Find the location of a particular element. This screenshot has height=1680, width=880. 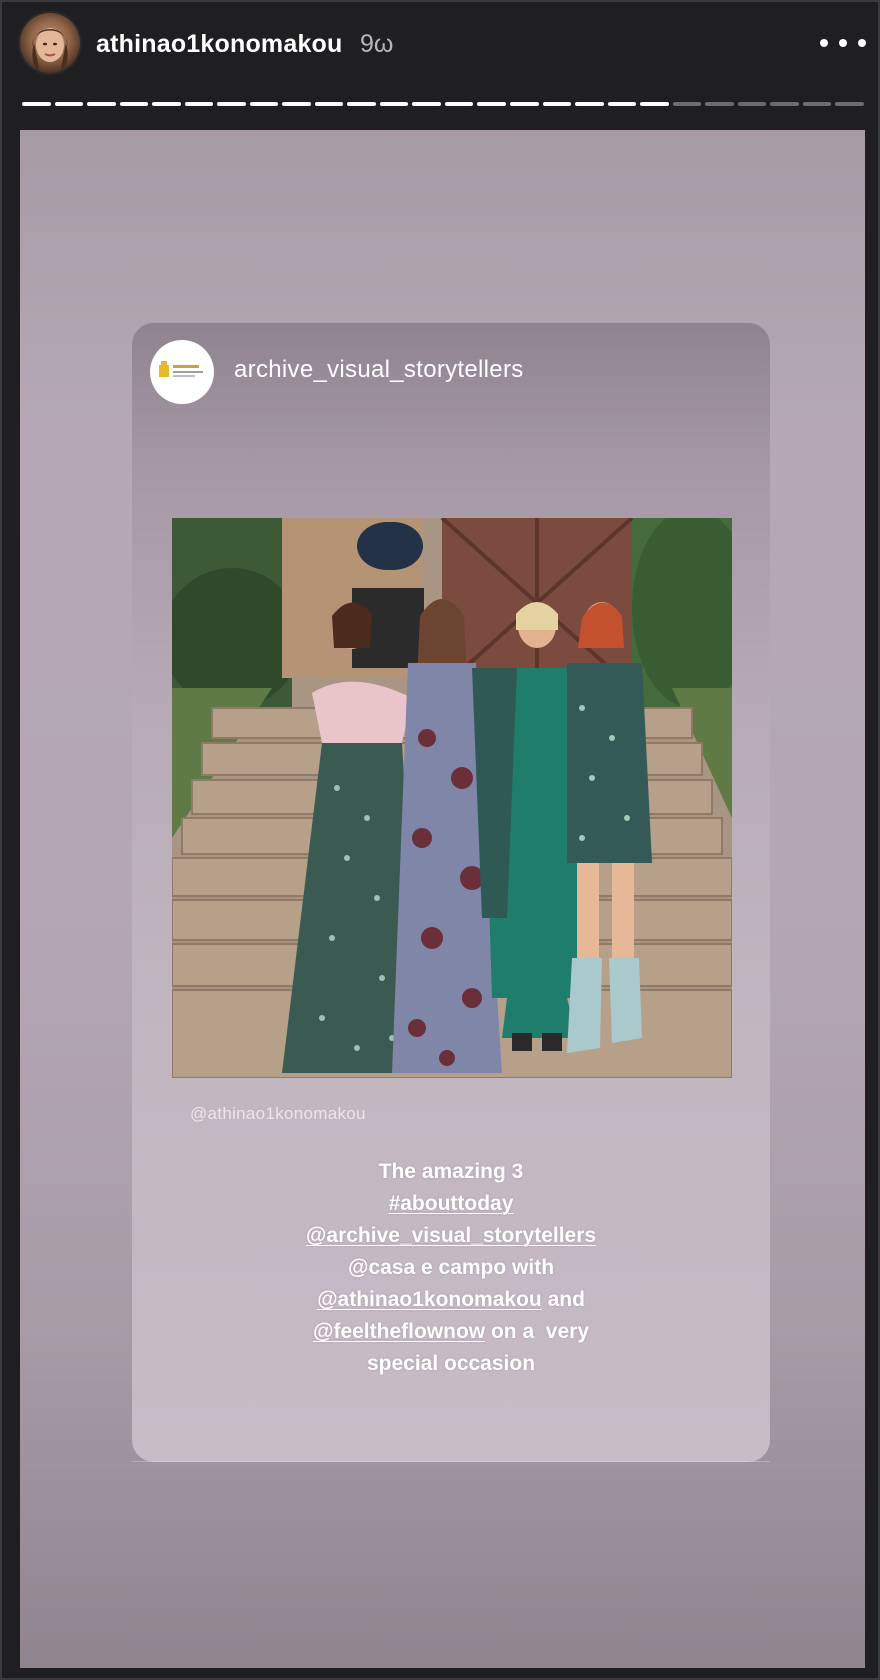

story-progress-bar is located at coordinates (443, 104).